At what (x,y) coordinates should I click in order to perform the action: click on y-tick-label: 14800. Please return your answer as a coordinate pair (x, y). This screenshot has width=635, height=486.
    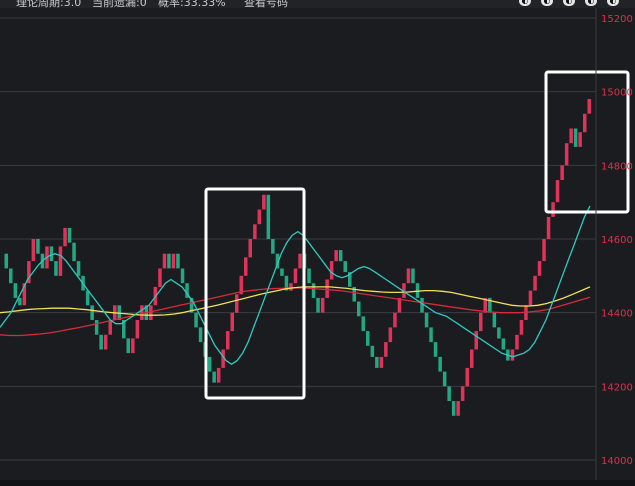
    Looking at the image, I should click on (617, 166).